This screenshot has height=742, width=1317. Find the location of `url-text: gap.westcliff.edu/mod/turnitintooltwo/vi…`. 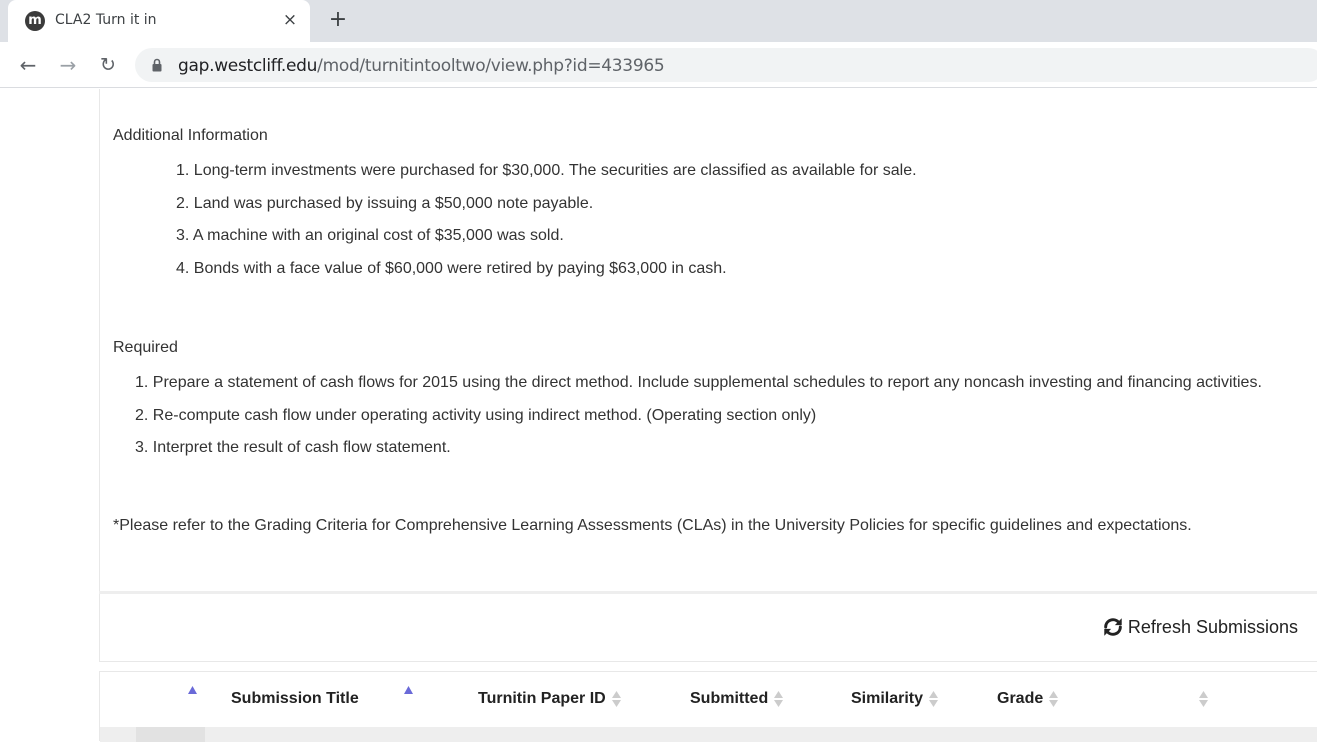

url-text: gap.westcliff.edu/mod/turnitintooltwo/vi… is located at coordinates (421, 66).